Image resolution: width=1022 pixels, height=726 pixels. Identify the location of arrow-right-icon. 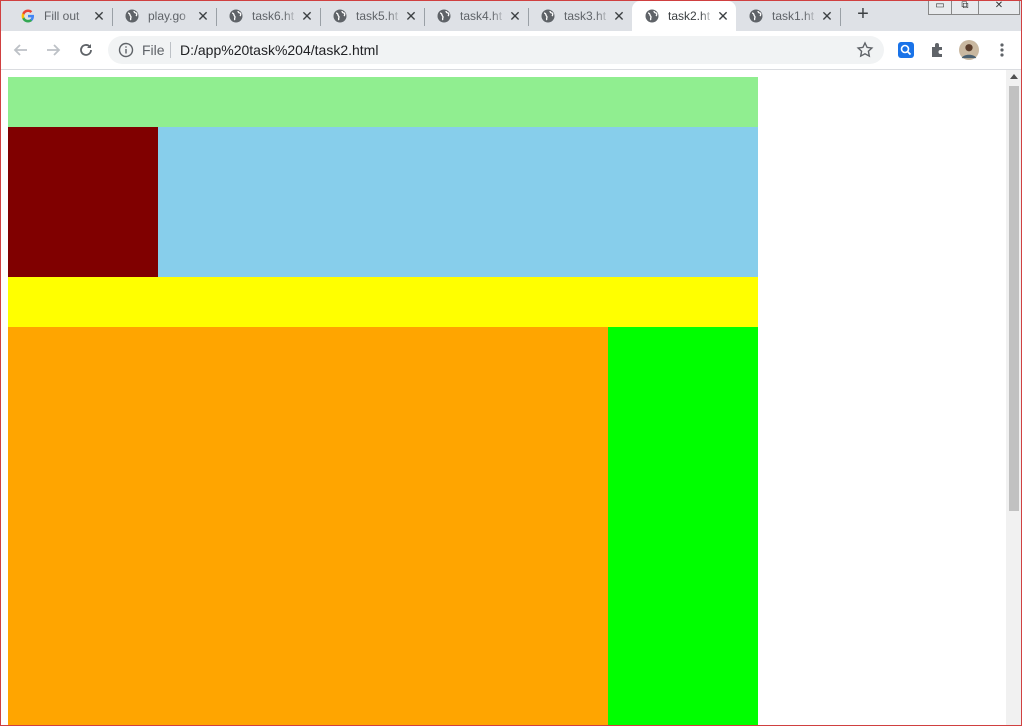
(54, 50).